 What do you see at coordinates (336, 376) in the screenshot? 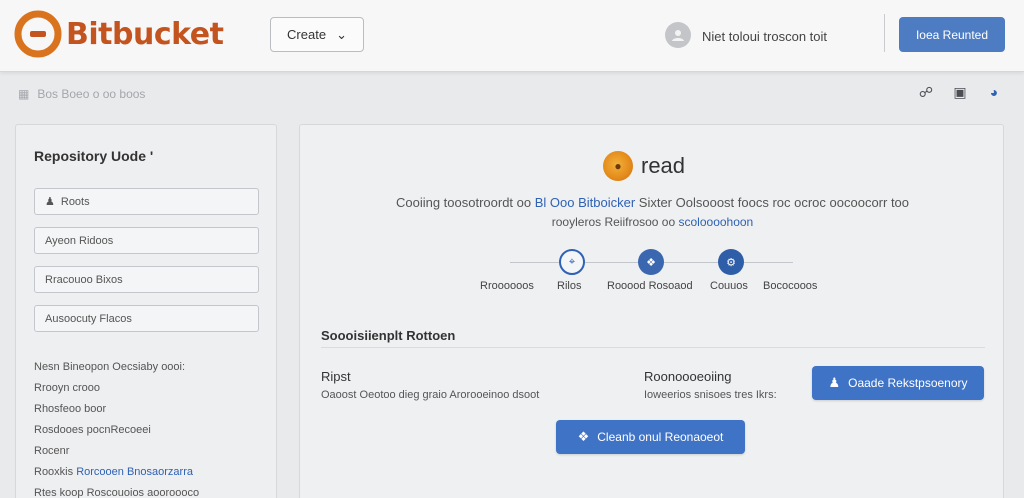
I see `column-title: Ripst` at bounding box center [336, 376].